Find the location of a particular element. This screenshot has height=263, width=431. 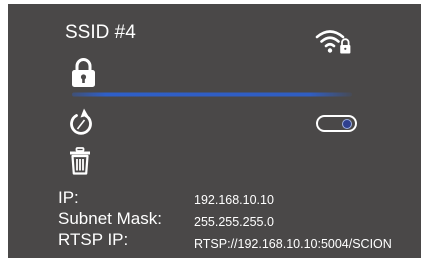

rtsp-ip-label: RTSP IP: is located at coordinates (93, 239).